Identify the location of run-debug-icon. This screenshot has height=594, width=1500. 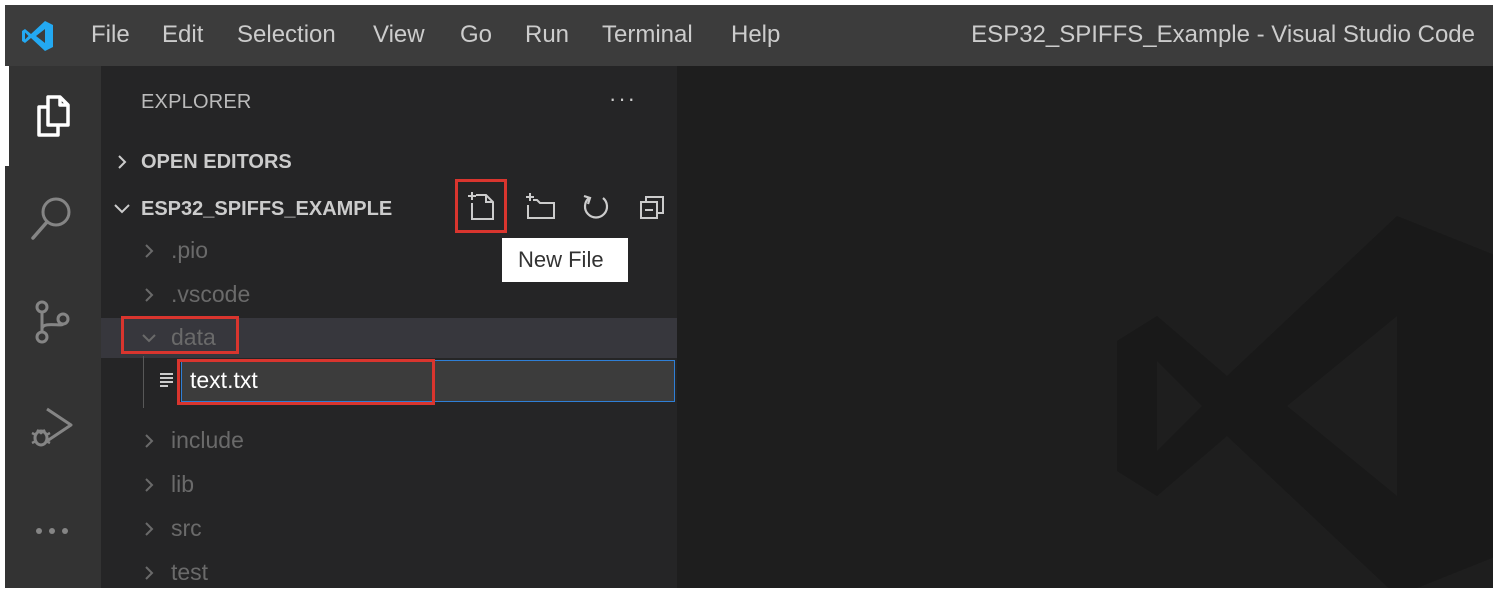
(52, 426).